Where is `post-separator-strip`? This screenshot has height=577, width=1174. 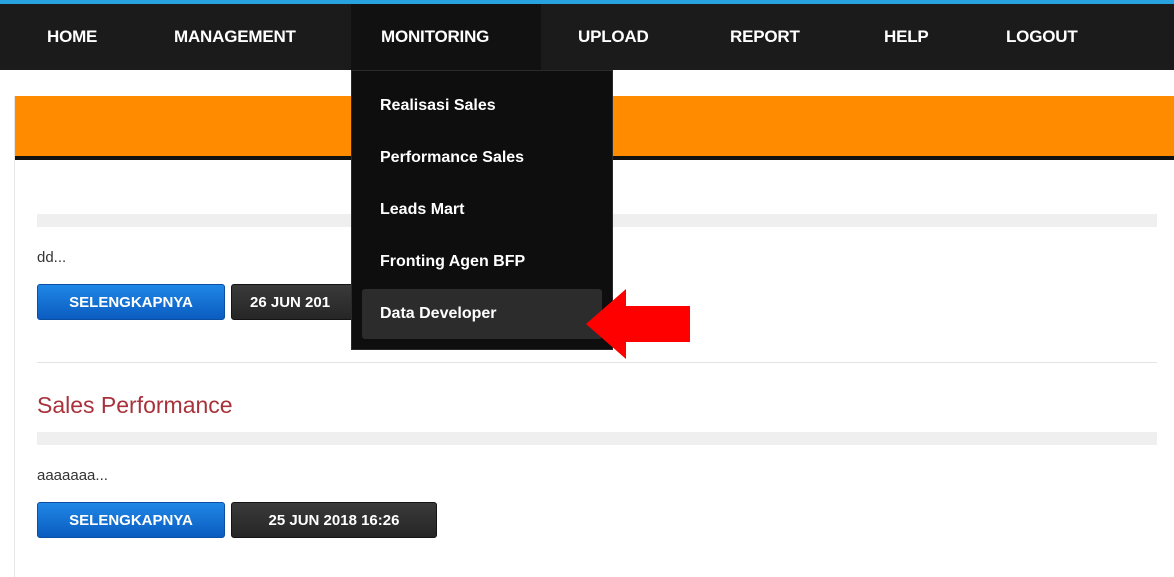 post-separator-strip is located at coordinates (597, 438).